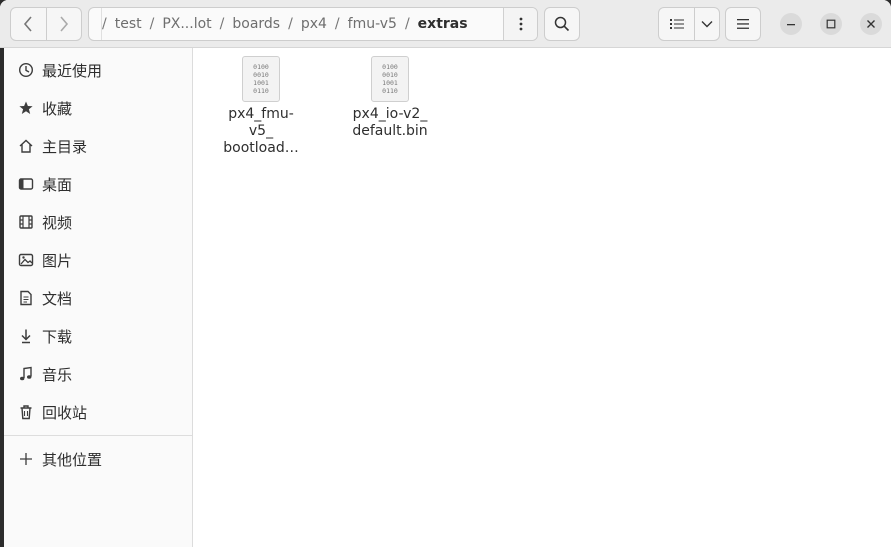 The height and width of the screenshot is (547, 891). What do you see at coordinates (65, 412) in the screenshot?
I see `sidebar-item-label: 回收站` at bounding box center [65, 412].